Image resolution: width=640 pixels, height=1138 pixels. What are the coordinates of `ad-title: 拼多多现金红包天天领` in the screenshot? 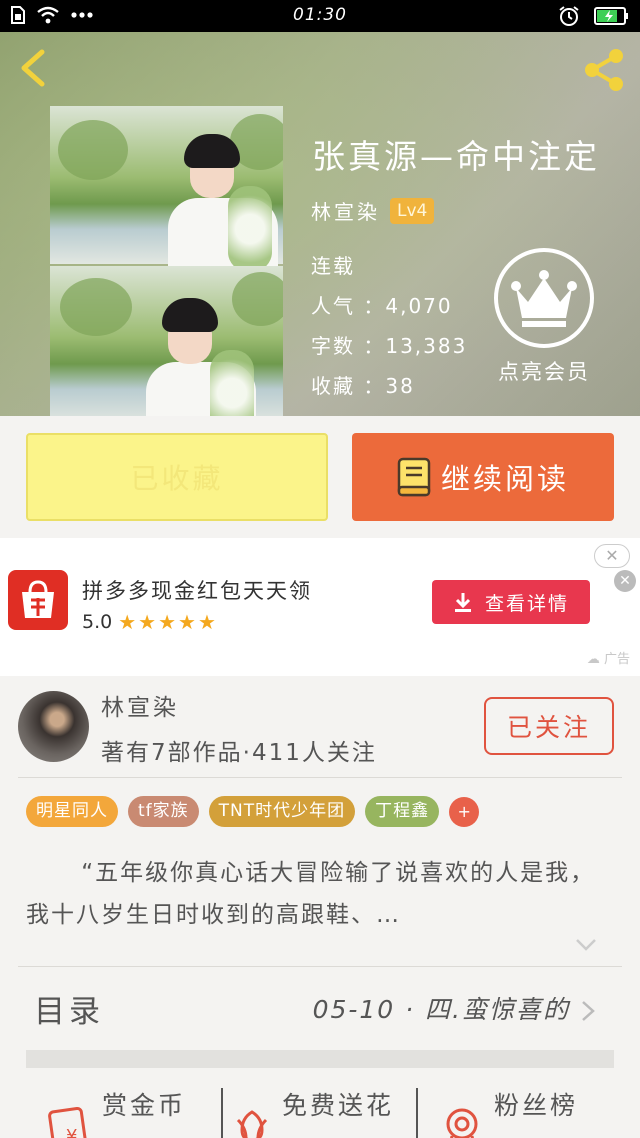 It's located at (197, 591).